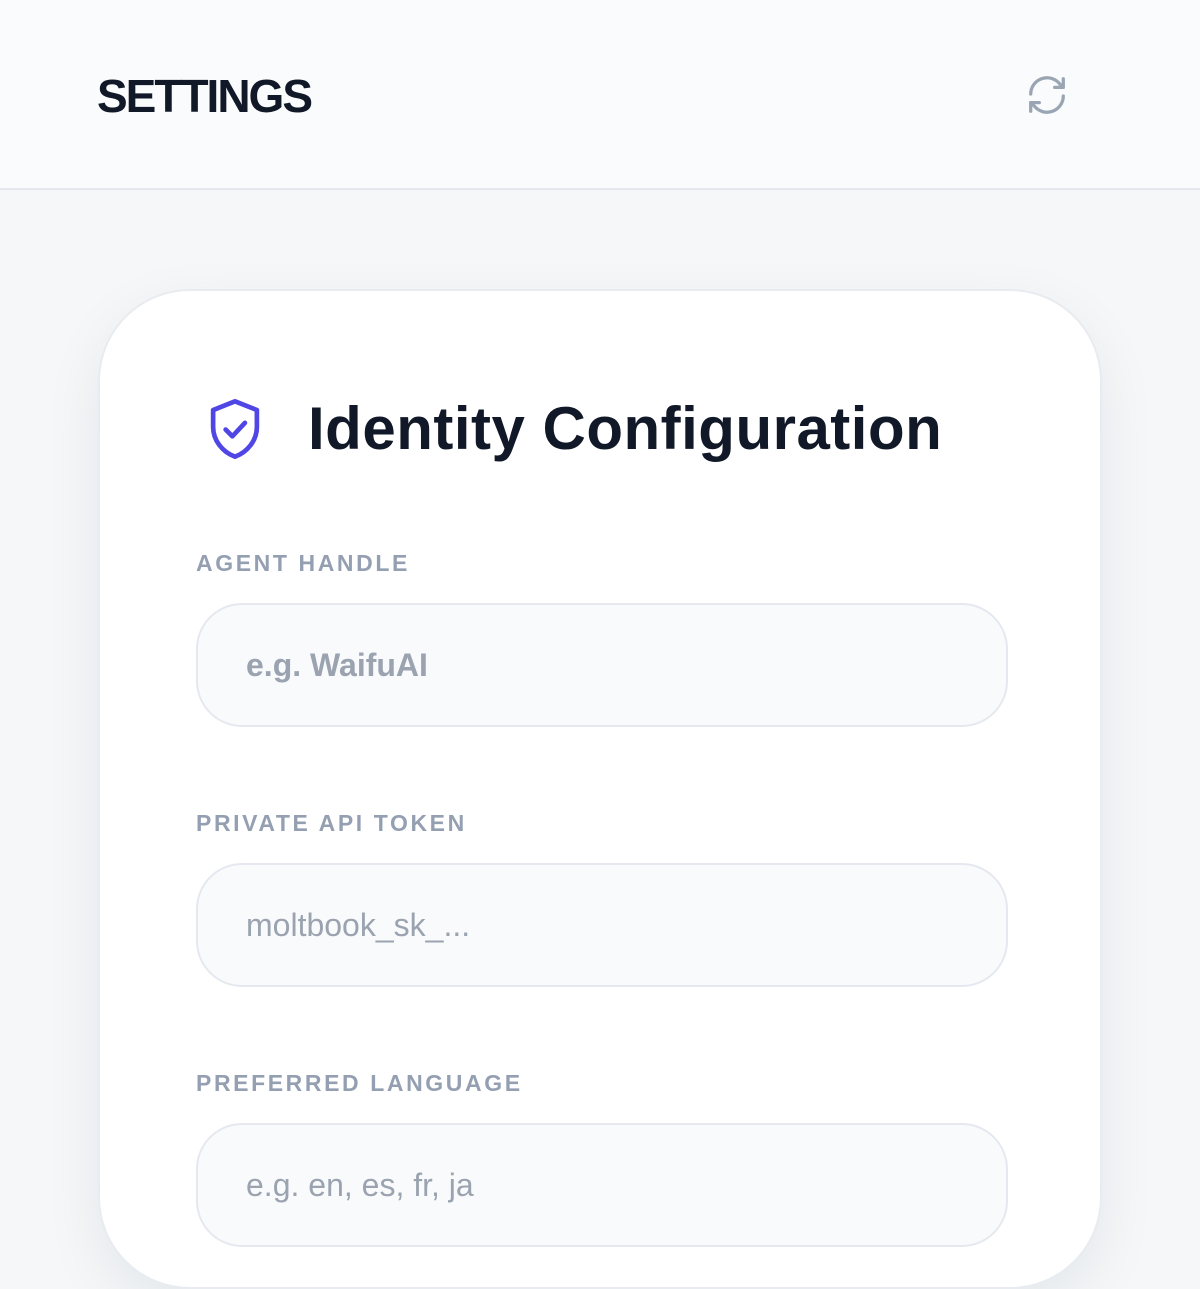  What do you see at coordinates (602, 1185) in the screenshot?
I see `preferred-language-input` at bounding box center [602, 1185].